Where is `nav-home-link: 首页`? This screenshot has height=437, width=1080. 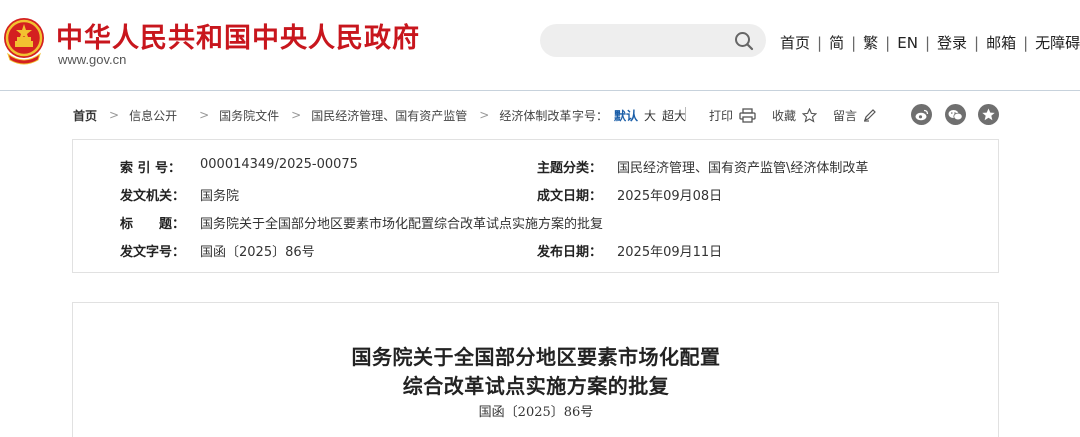 nav-home-link: 首页 is located at coordinates (795, 42).